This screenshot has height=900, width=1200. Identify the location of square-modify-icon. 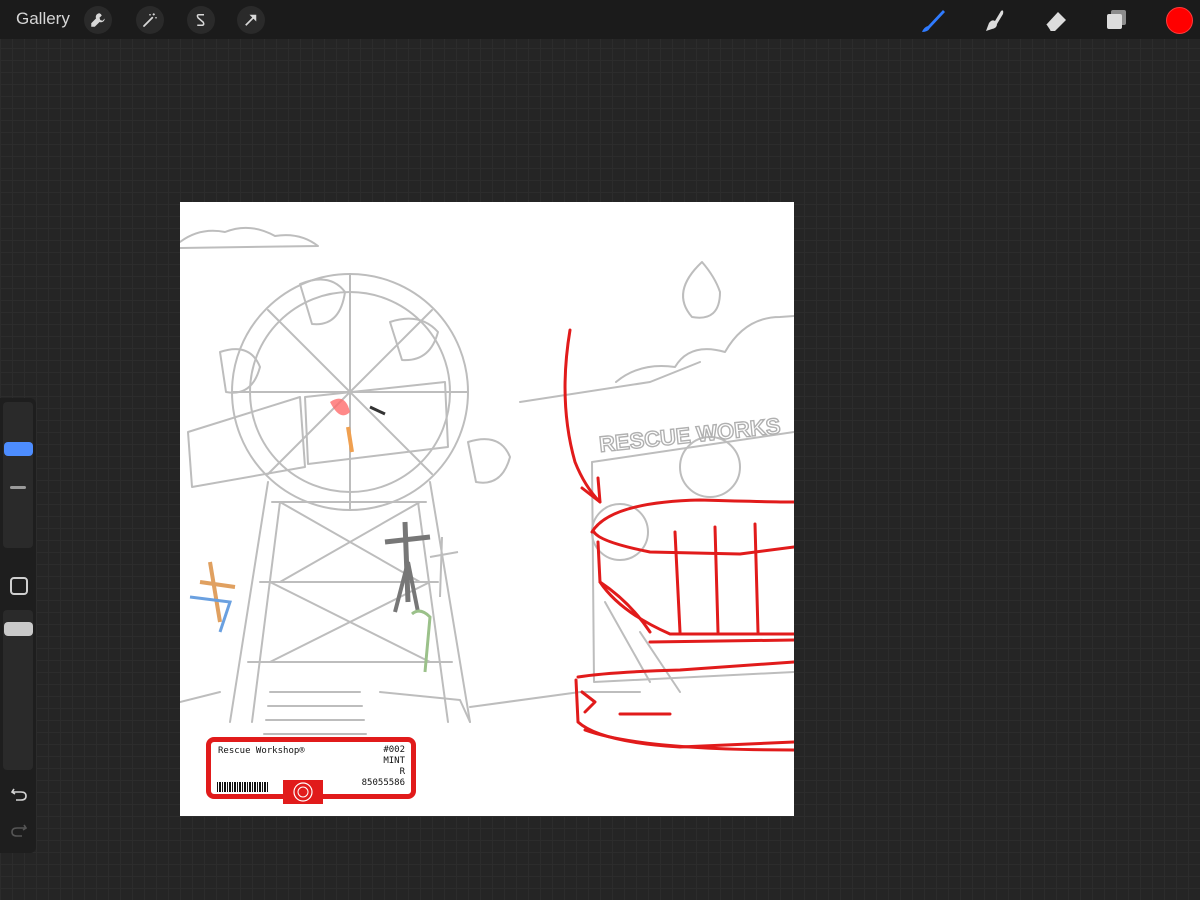
(19, 586).